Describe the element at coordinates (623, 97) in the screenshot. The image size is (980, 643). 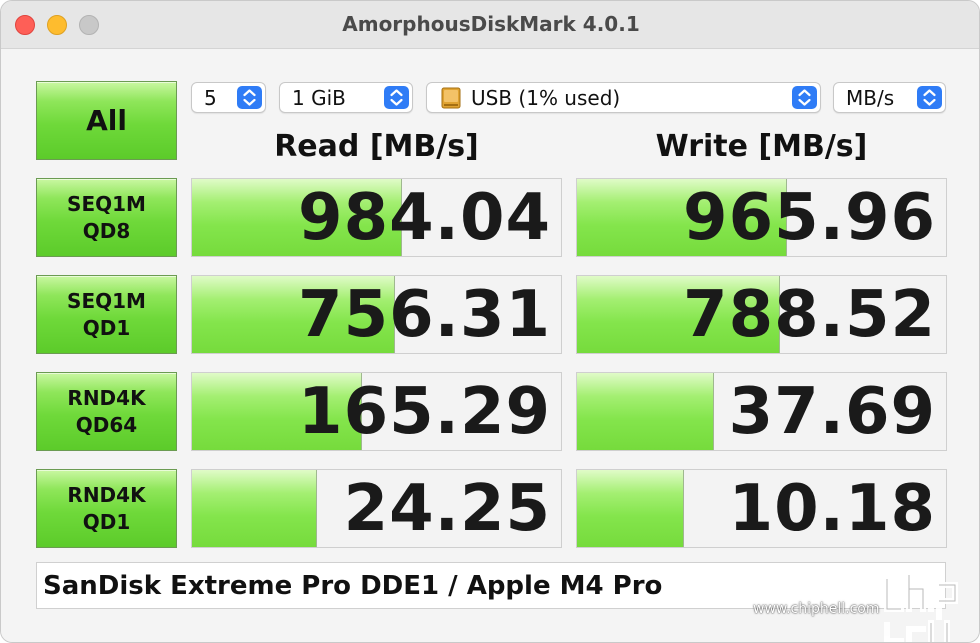
I see `drive-select: USB (1% used)` at that location.